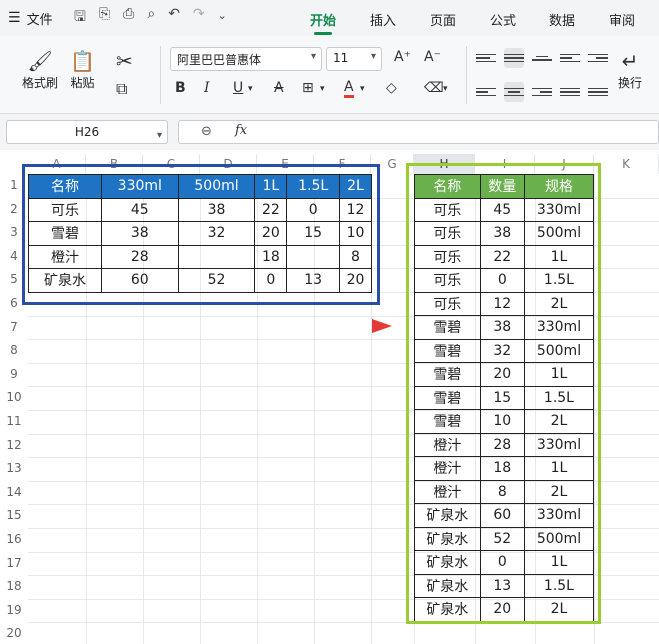 This screenshot has height=644, width=659. What do you see at coordinates (14, 350) in the screenshot?
I see `row-header-8: 8` at bounding box center [14, 350].